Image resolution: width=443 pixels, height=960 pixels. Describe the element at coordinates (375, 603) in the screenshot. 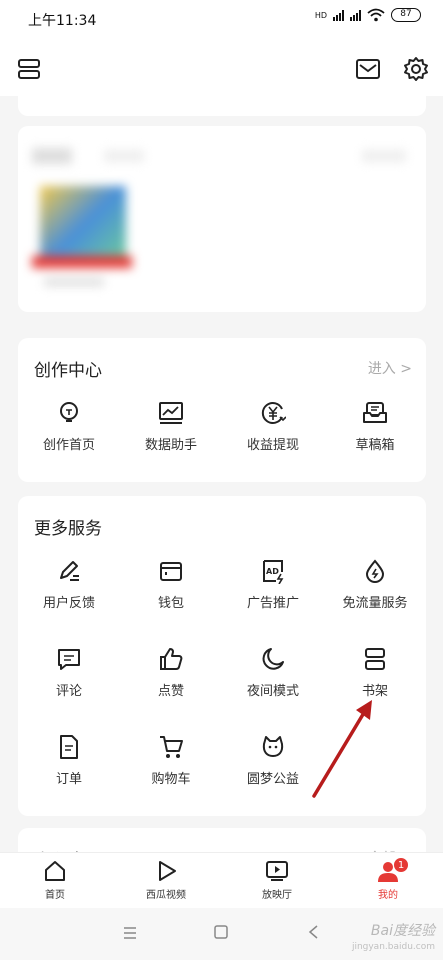

I see `grid-item-label: 免流量服务` at that location.